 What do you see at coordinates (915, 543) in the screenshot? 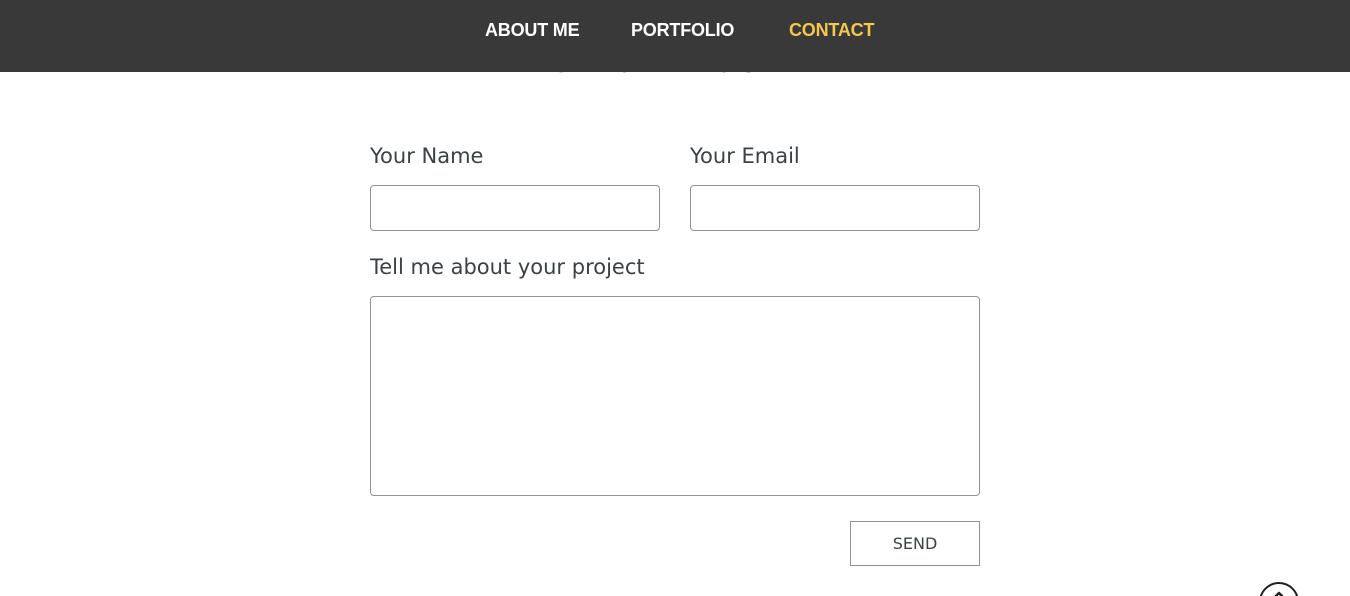
I see `send-button: SEND` at bounding box center [915, 543].